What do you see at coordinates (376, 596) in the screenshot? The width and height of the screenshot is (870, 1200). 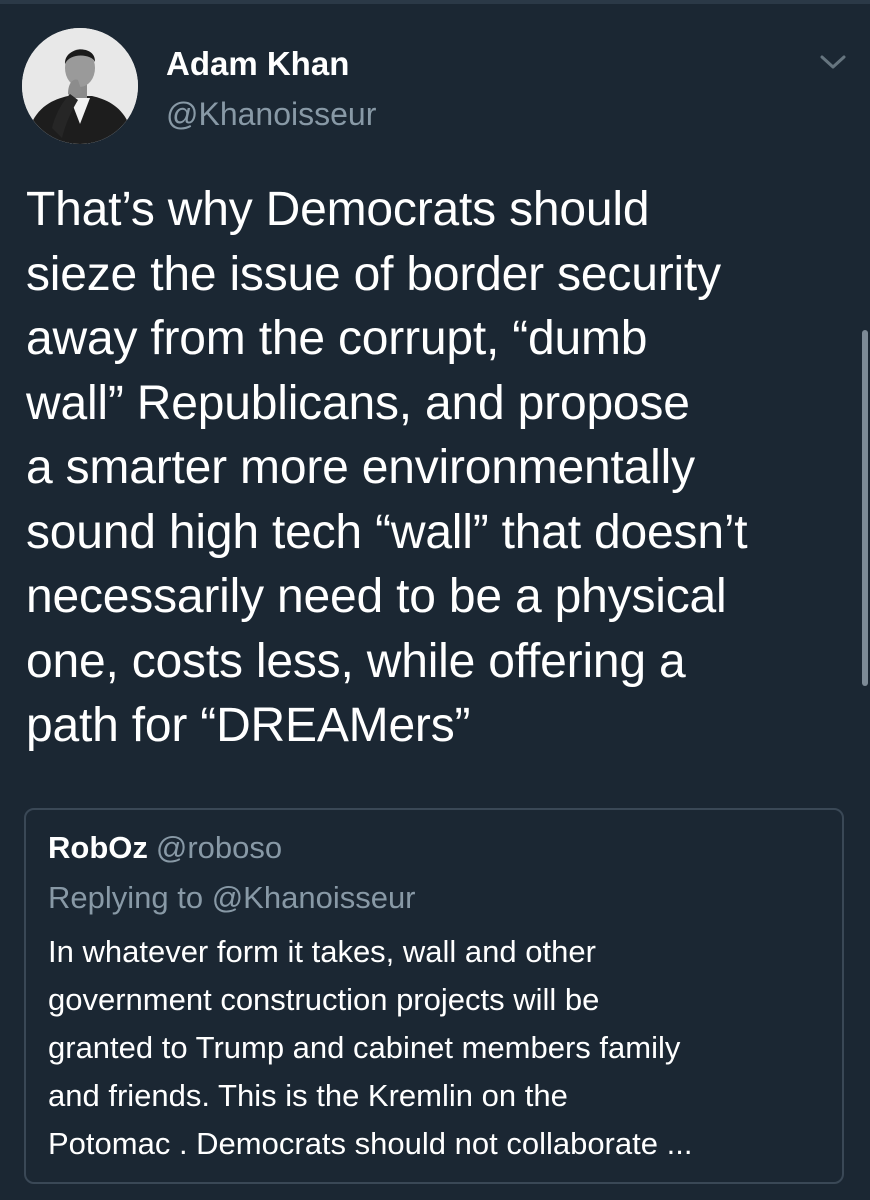 I see `tweet-text-line: necessarily need to be a physical` at bounding box center [376, 596].